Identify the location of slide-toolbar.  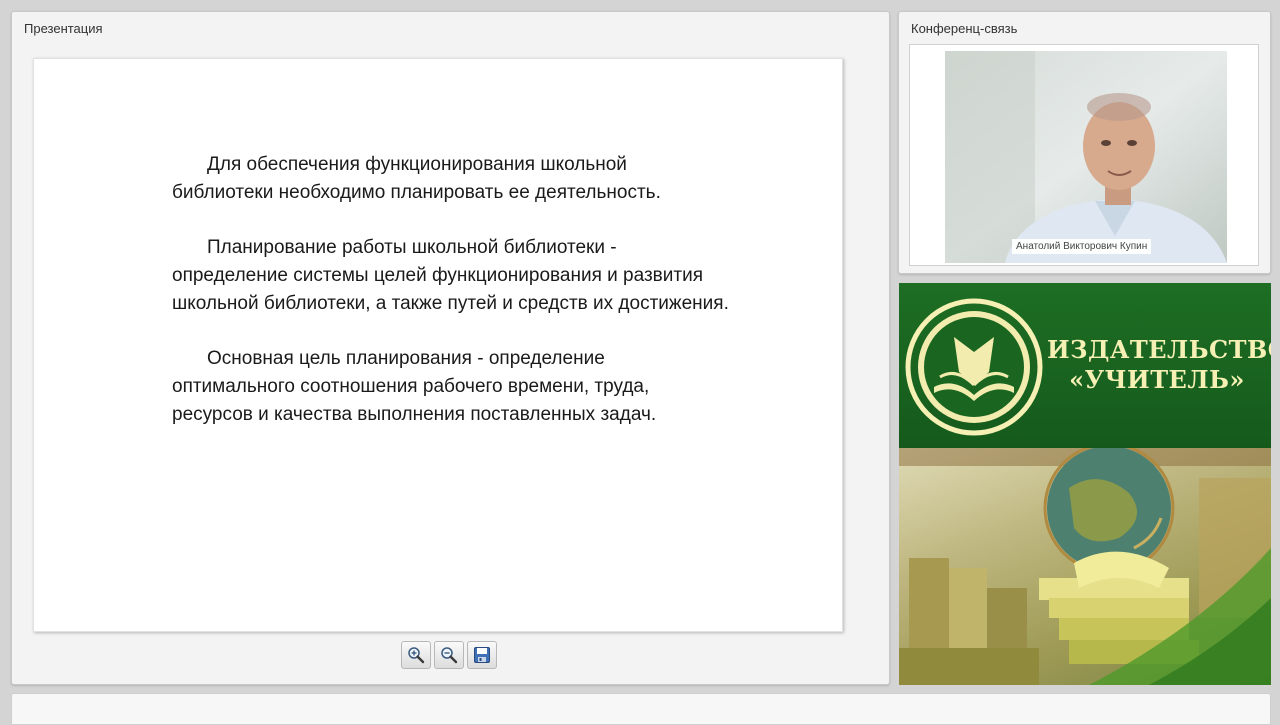
(449, 656).